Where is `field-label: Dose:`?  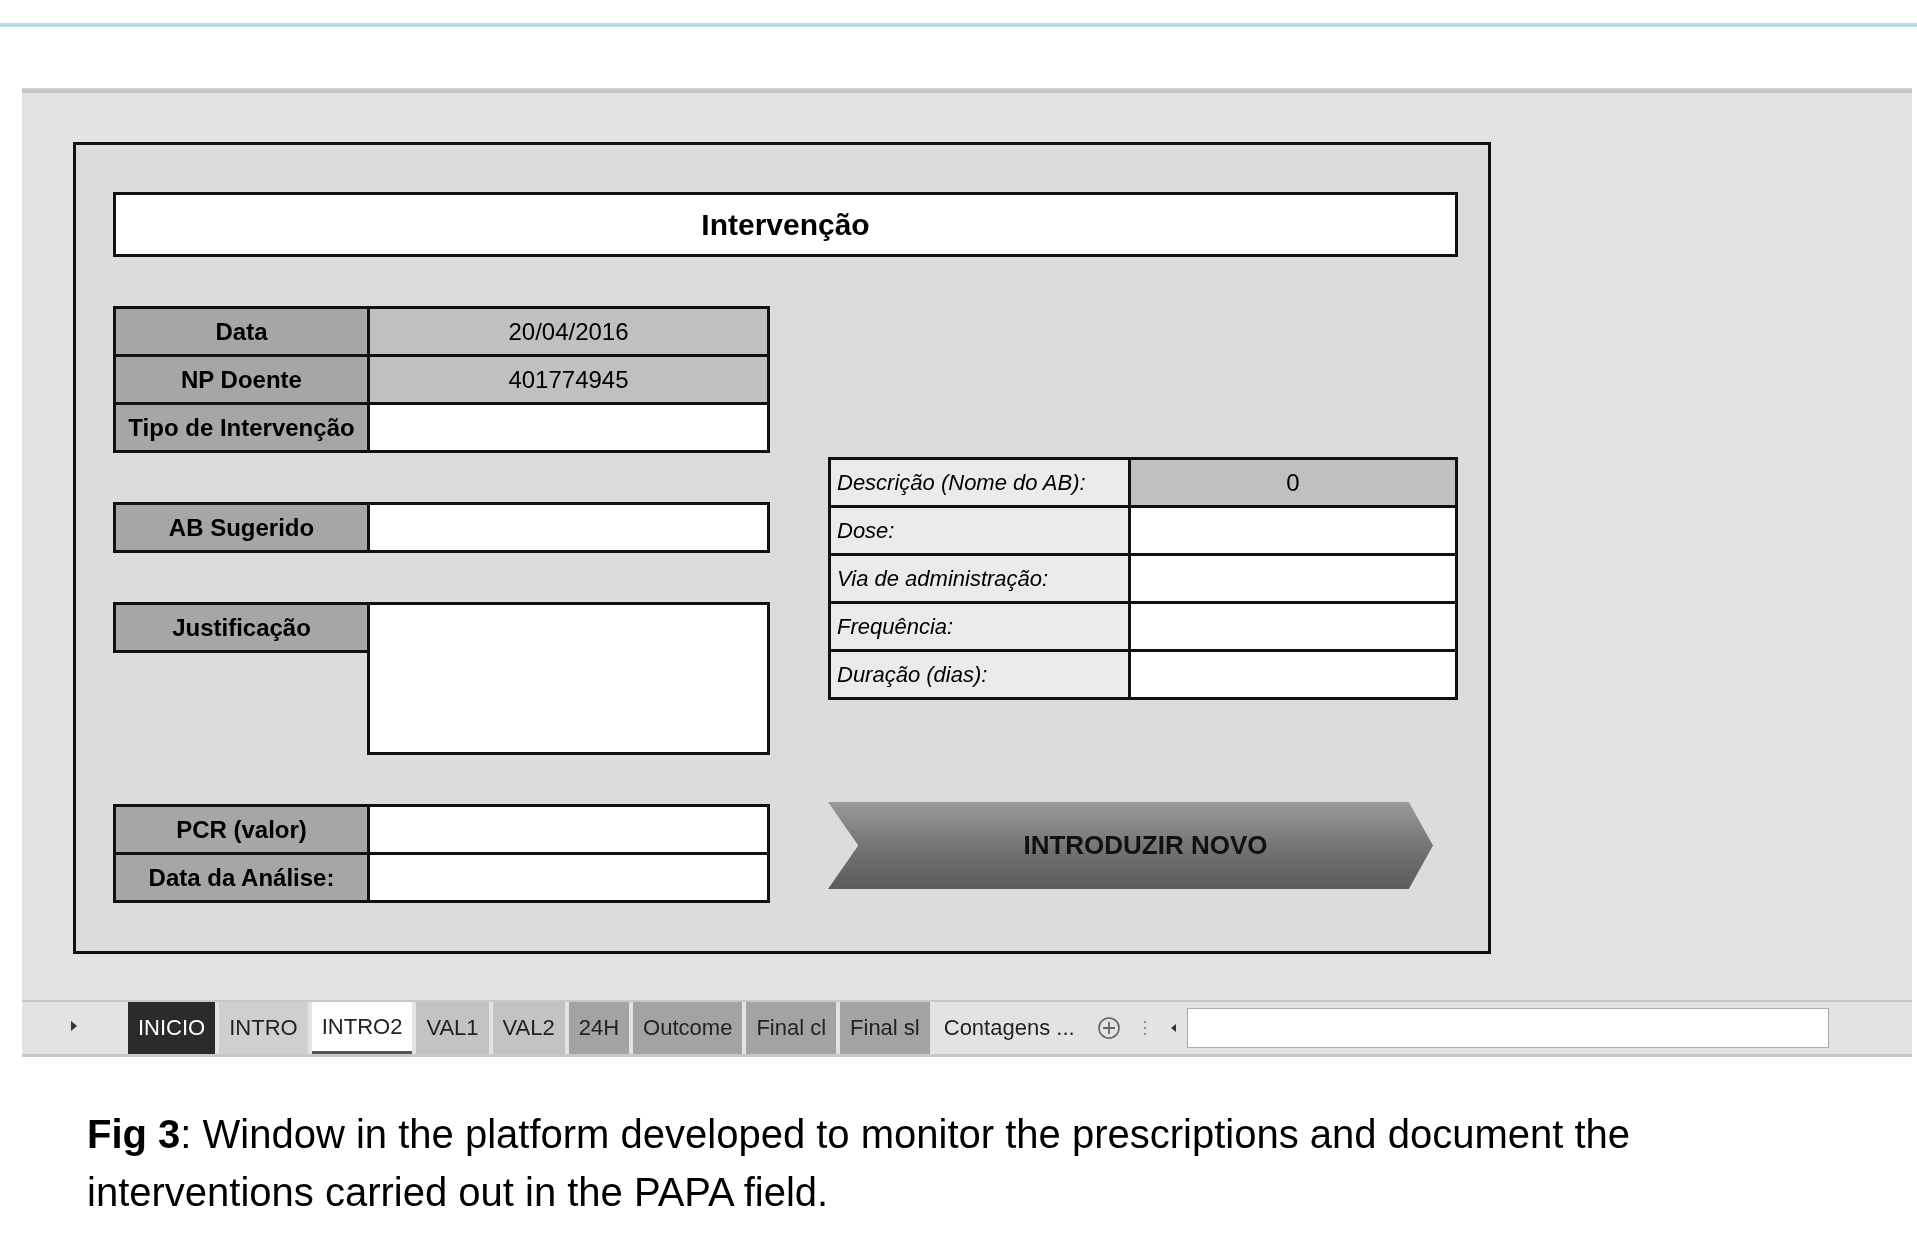 field-label: Dose: is located at coordinates (979, 530).